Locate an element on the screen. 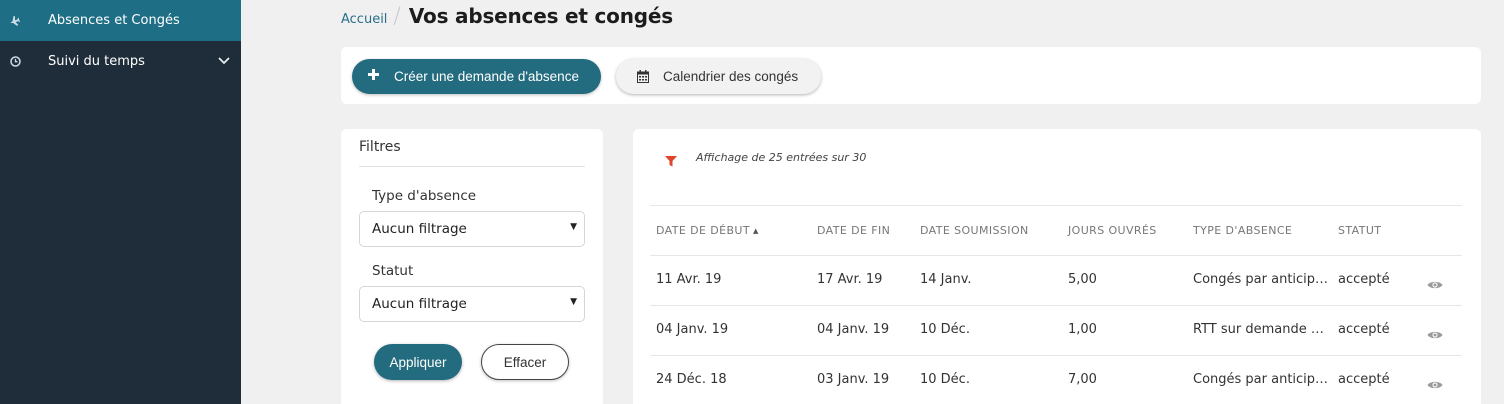 This screenshot has height=404, width=1504. column-header-label: DATE SOUMISSION is located at coordinates (974, 230).